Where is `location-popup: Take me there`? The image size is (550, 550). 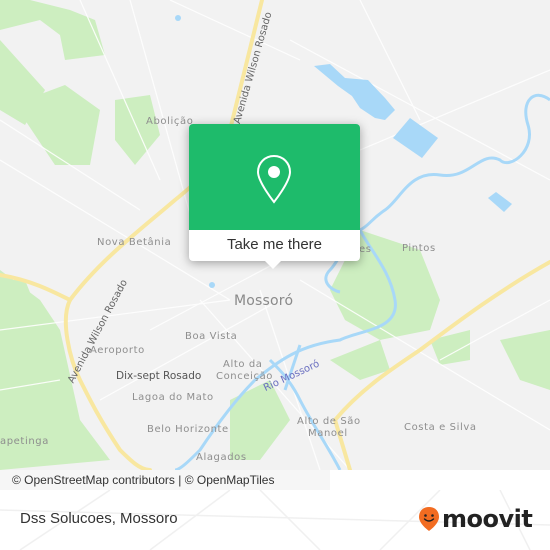
location-popup: Take me there is located at coordinates (274, 196).